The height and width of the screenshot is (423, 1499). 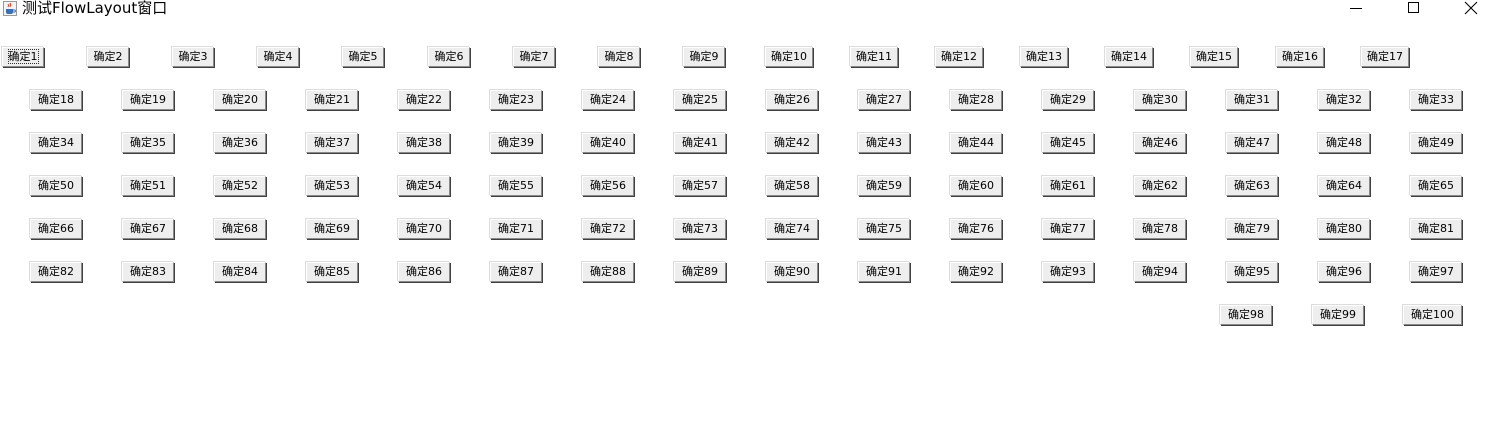 I want to click on confirm-button-12: 确定12, so click(x=959, y=57).